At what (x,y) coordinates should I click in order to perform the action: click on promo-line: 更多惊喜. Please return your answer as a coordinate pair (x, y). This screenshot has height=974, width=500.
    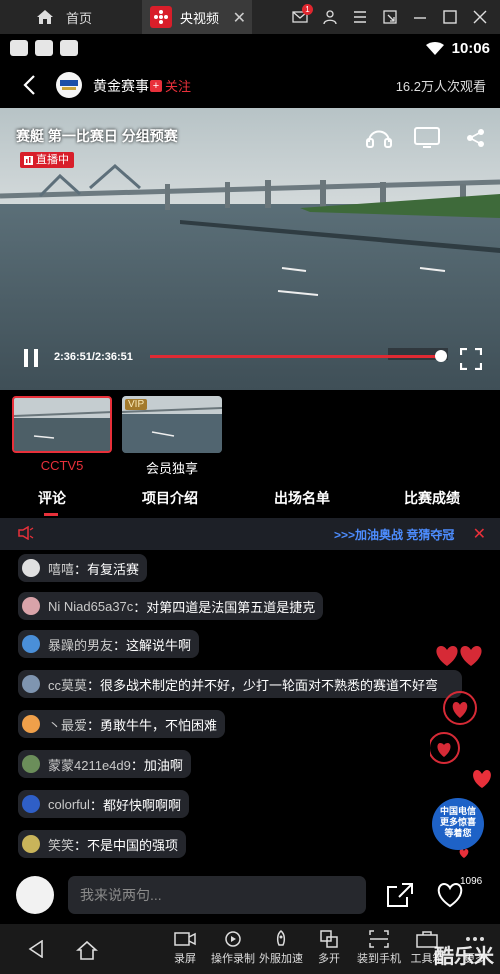
    Looking at the image, I should click on (457, 822).